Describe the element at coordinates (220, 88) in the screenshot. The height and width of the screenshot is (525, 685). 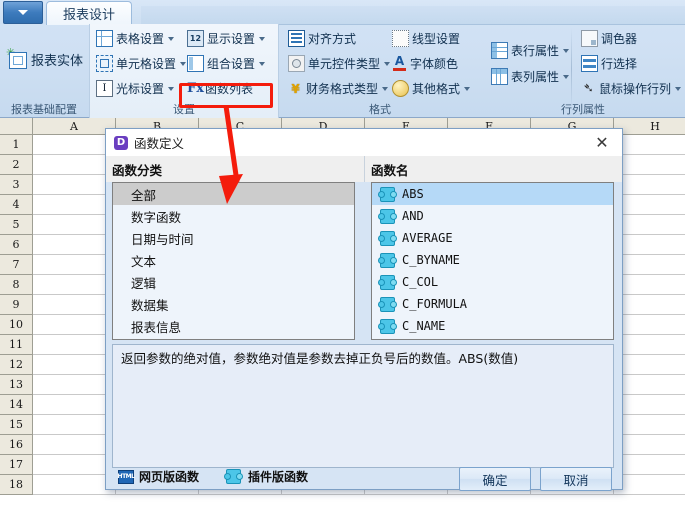
I see `function-list-button: Fx 函数列表` at that location.